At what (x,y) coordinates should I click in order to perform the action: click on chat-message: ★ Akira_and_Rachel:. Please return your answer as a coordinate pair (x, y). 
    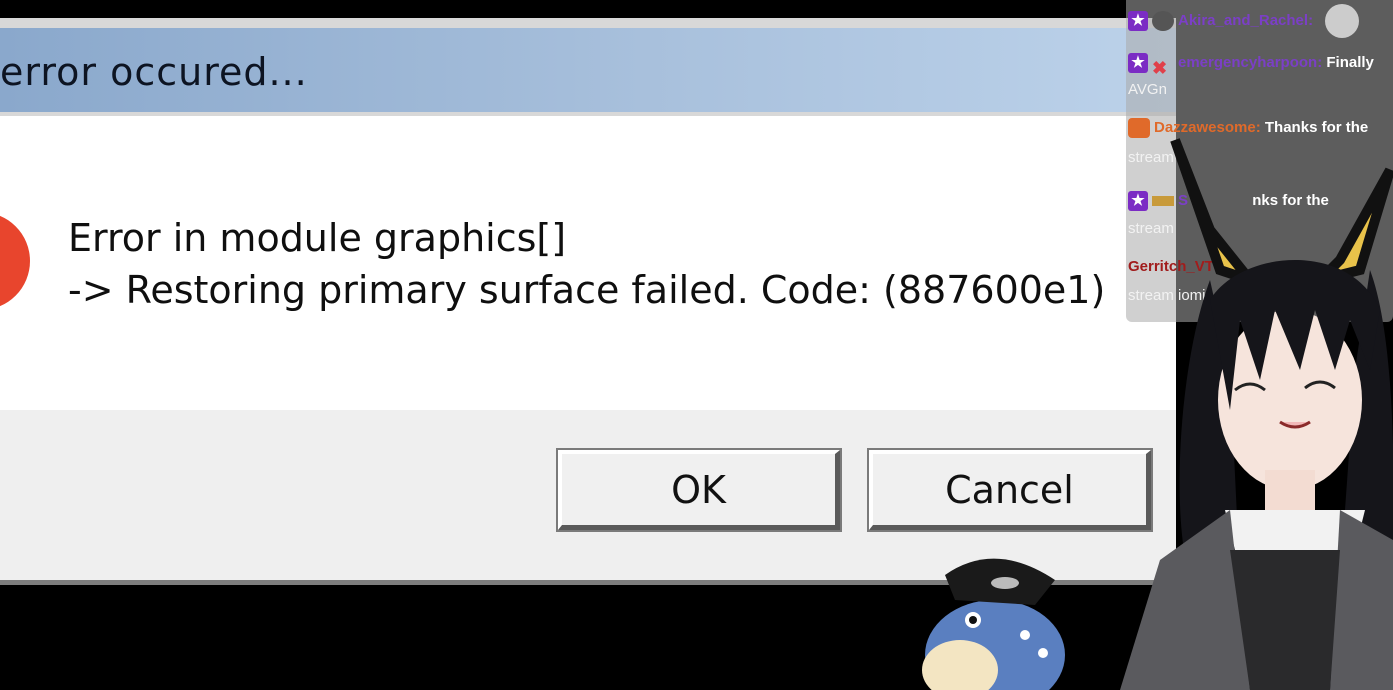
    Looking at the image, I should click on (1259, 21).